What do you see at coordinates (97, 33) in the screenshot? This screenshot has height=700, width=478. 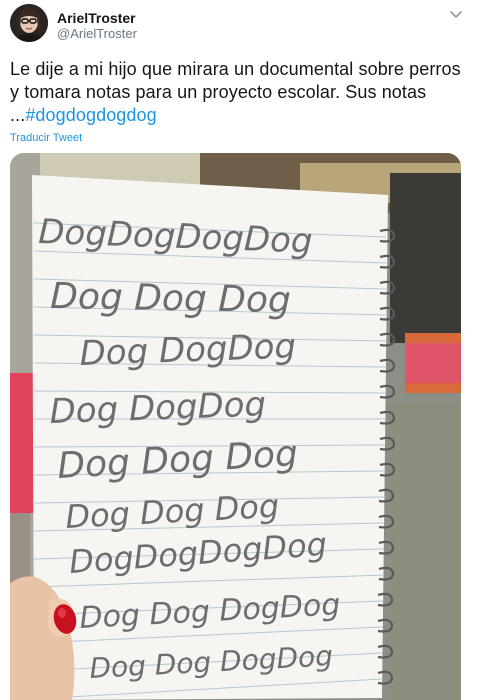 I see `user-handle: @ArielTroster` at bounding box center [97, 33].